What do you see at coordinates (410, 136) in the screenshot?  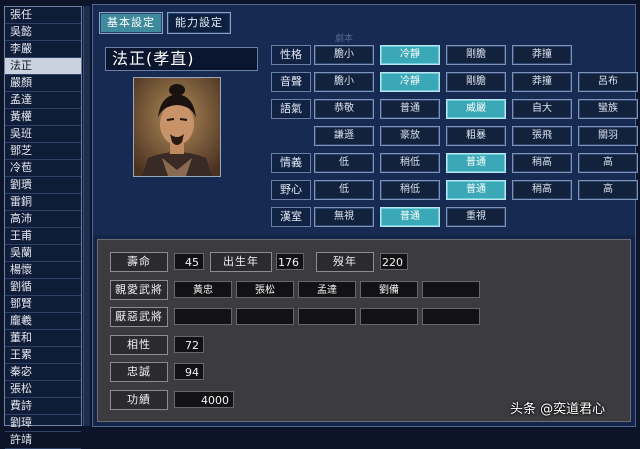 I see `attribute-option-button: 豪放` at bounding box center [410, 136].